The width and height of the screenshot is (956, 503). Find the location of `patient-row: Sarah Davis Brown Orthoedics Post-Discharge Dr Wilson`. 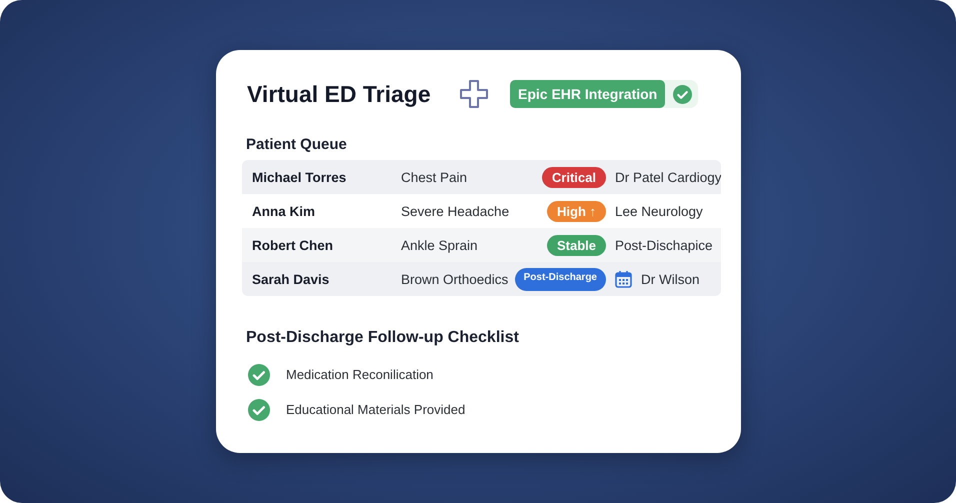

patient-row: Sarah Davis Brown Orthoedics Post-Discharge Dr Wilson is located at coordinates (481, 279).